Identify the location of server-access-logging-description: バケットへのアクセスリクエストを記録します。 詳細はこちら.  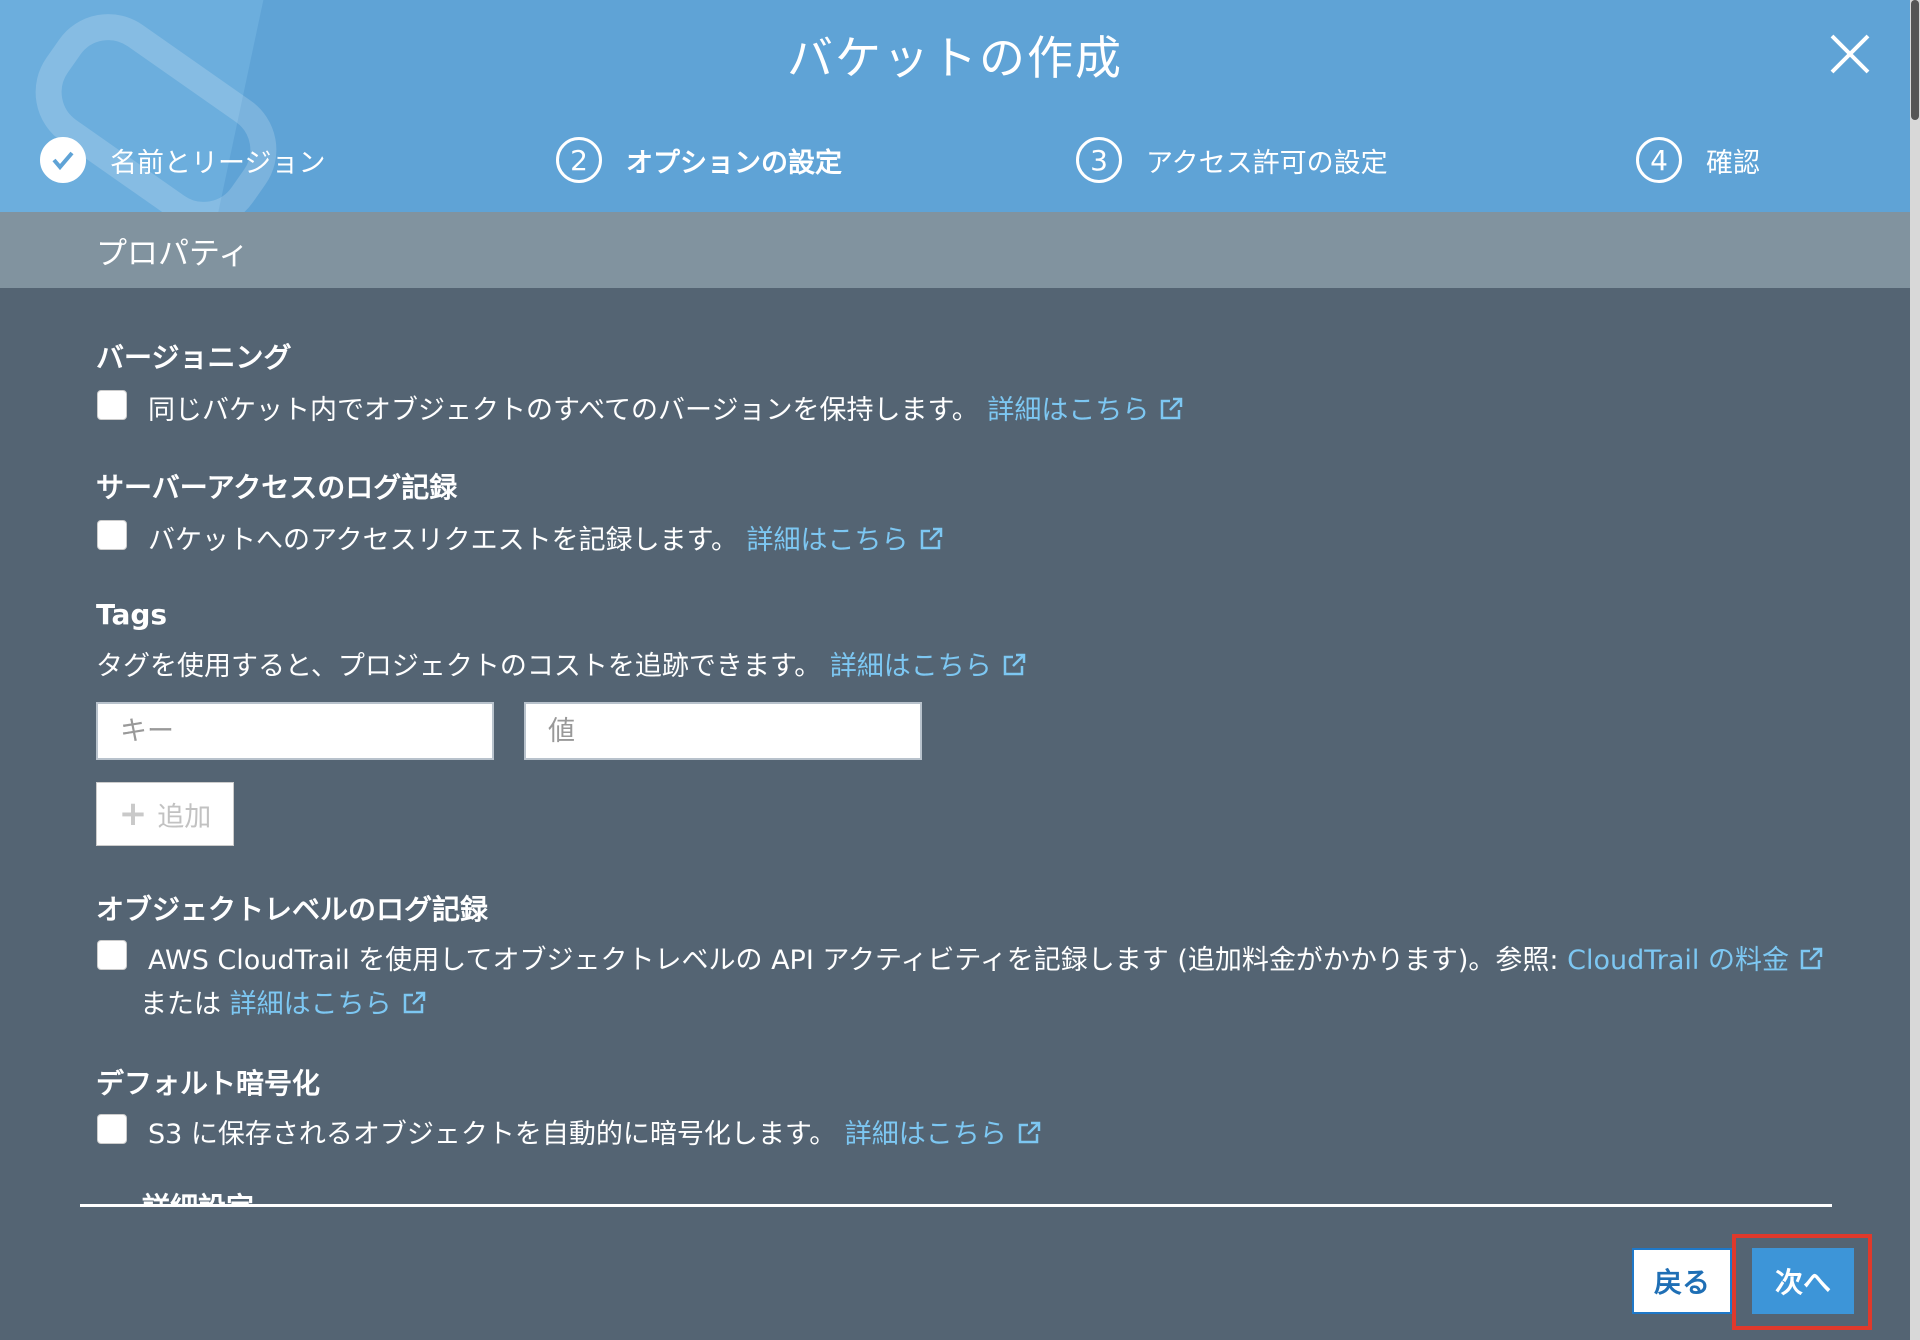
(546, 537).